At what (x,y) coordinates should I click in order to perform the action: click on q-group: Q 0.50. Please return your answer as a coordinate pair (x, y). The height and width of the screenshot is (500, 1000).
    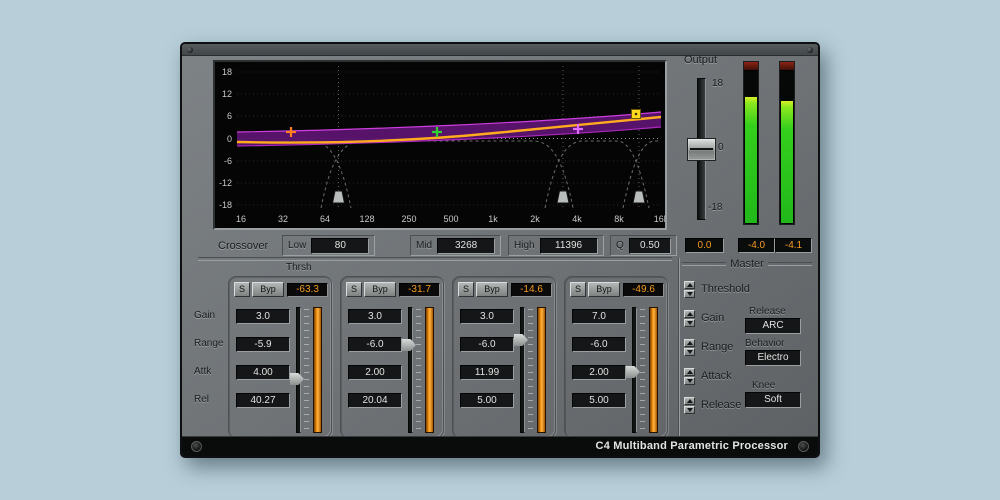
    Looking at the image, I should click on (643, 245).